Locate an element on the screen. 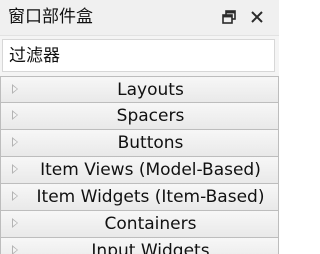 Image resolution: width=320 pixels, height=254 pixels. category-containers: Containers is located at coordinates (139, 224).